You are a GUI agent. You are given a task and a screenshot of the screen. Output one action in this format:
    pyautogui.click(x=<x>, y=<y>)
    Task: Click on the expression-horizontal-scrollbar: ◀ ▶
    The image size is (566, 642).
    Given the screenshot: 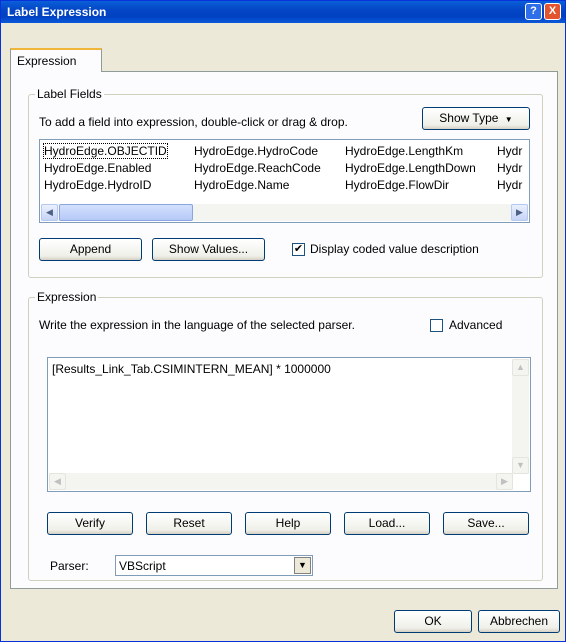 What is the action you would take?
    pyautogui.click(x=281, y=481)
    